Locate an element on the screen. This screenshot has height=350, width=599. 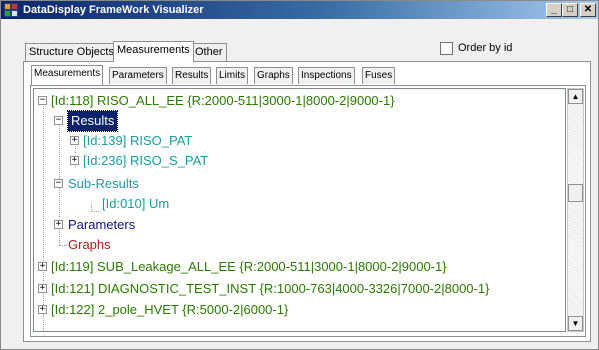
tab-label: Fuses is located at coordinates (379, 75).